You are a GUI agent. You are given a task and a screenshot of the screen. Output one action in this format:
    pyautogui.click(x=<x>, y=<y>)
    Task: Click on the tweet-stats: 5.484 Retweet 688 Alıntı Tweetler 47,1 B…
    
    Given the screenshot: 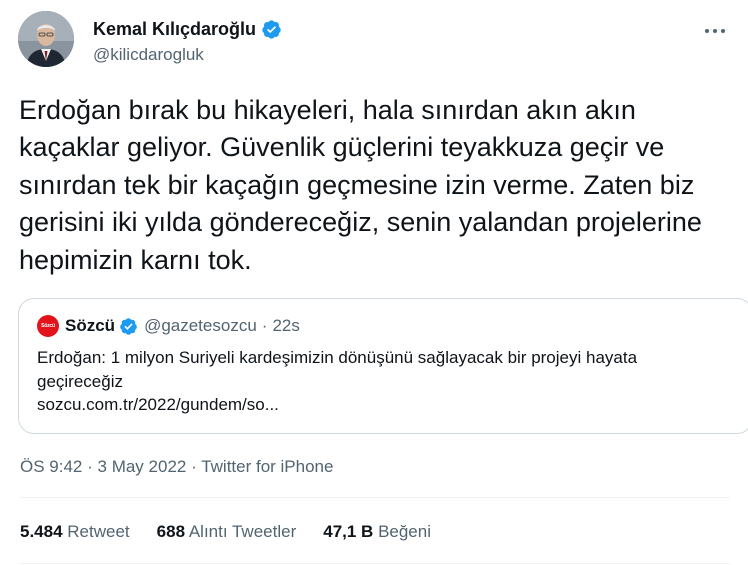 What is the action you would take?
    pyautogui.click(x=225, y=532)
    